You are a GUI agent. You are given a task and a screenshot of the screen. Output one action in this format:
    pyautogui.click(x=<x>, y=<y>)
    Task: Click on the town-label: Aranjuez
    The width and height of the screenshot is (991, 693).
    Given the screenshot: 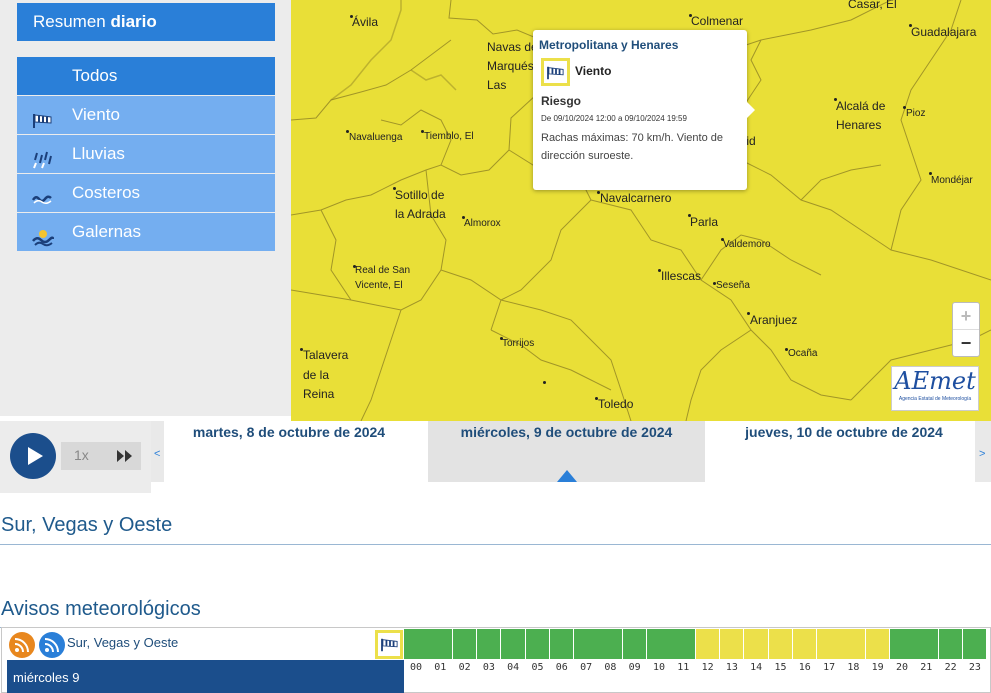 What is the action you would take?
    pyautogui.click(x=774, y=320)
    